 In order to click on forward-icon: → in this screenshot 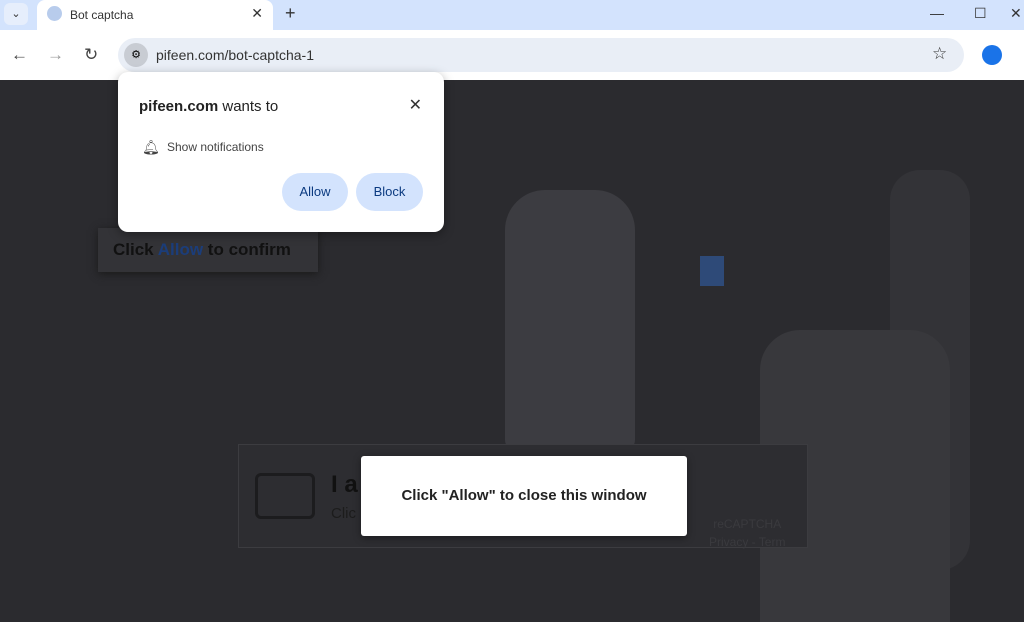, I will do `click(55, 55)`.